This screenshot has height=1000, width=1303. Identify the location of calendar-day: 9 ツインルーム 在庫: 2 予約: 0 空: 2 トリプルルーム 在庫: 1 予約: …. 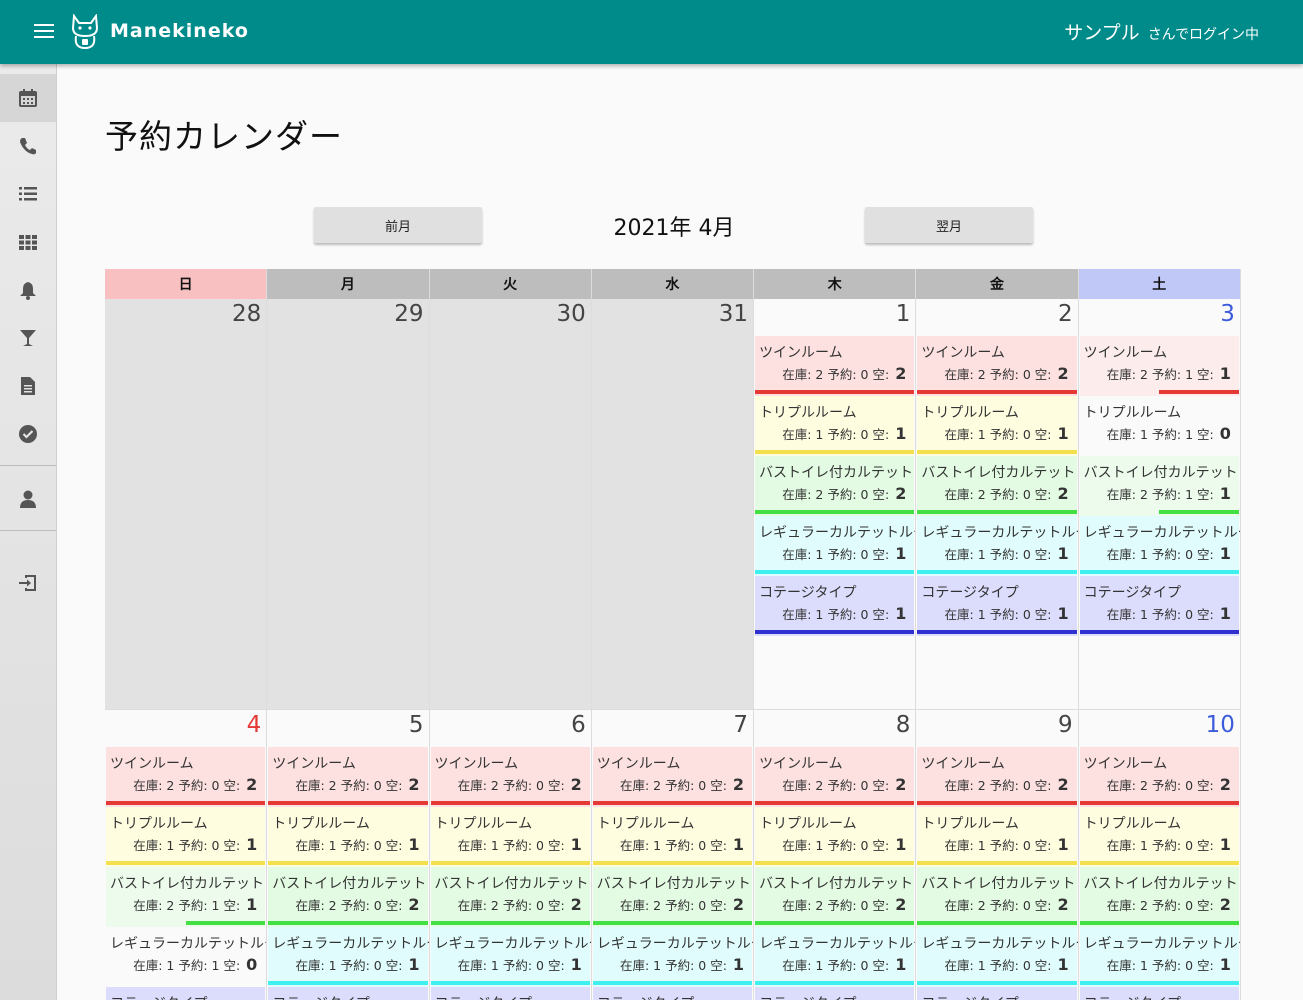
(997, 855).